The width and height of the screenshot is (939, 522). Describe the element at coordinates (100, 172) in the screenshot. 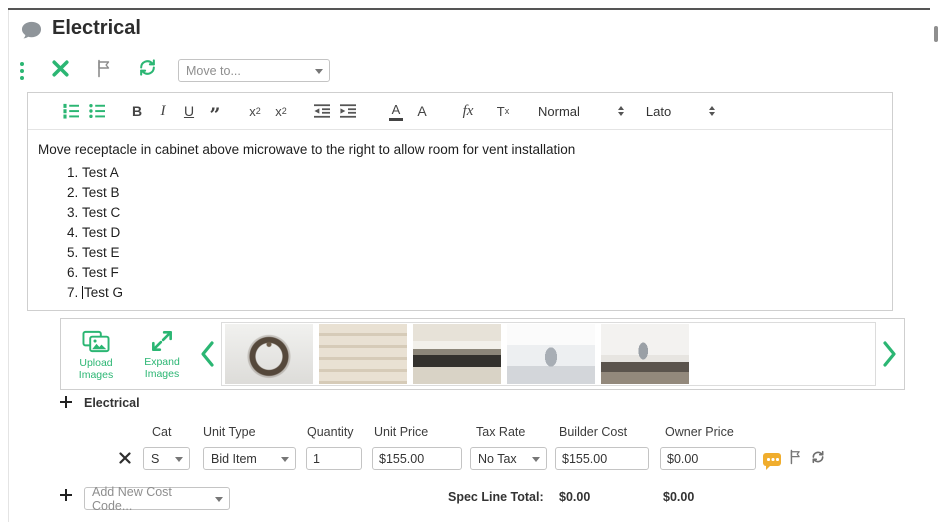

I see `list-item-text: Test A` at that location.